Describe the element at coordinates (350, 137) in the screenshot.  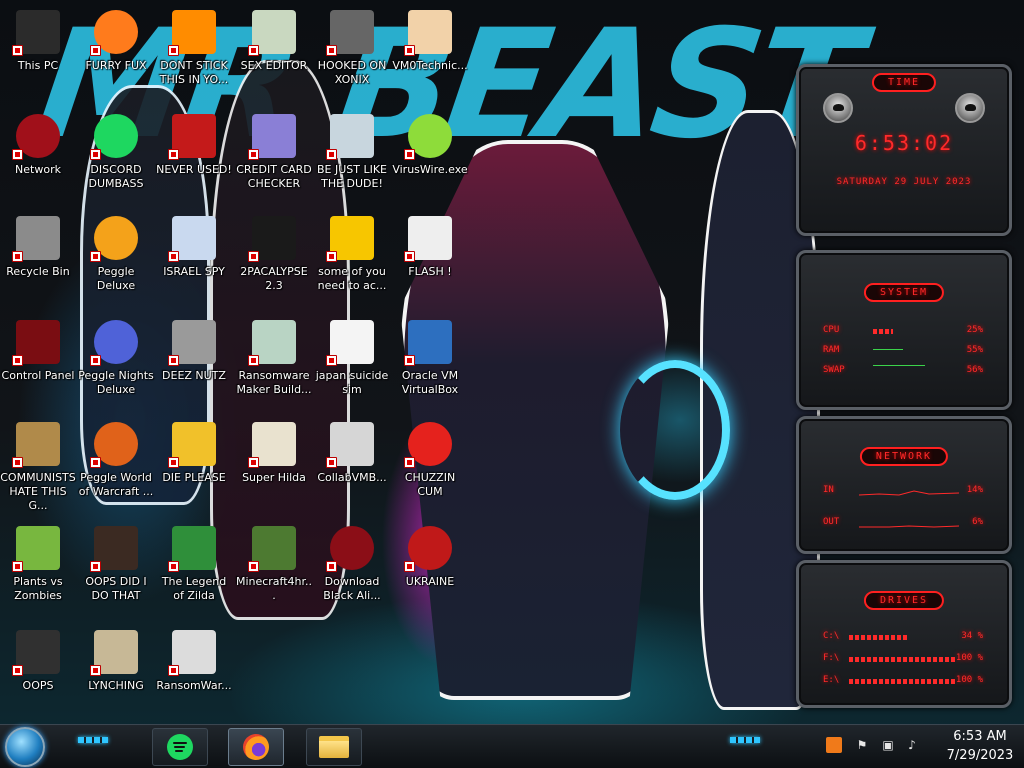
I see `santa-dude-icon` at that location.